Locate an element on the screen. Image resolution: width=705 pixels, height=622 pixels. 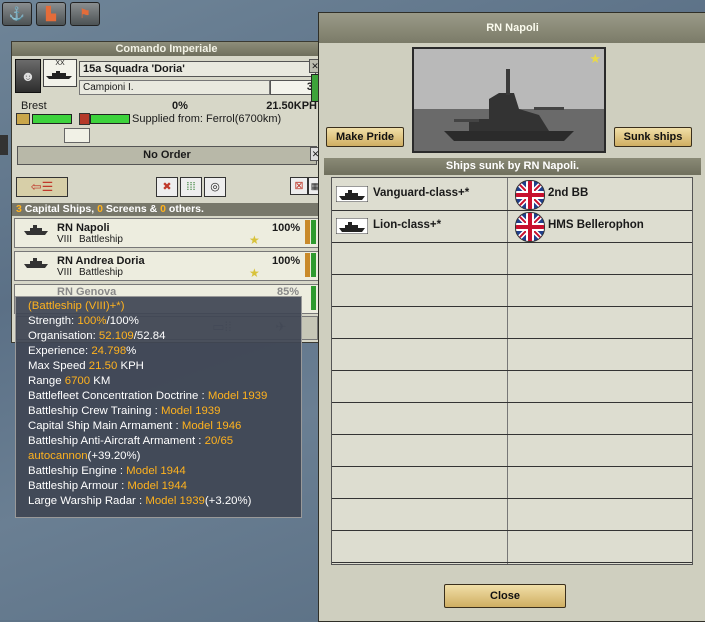
supply-bar is located at coordinates (52, 119).